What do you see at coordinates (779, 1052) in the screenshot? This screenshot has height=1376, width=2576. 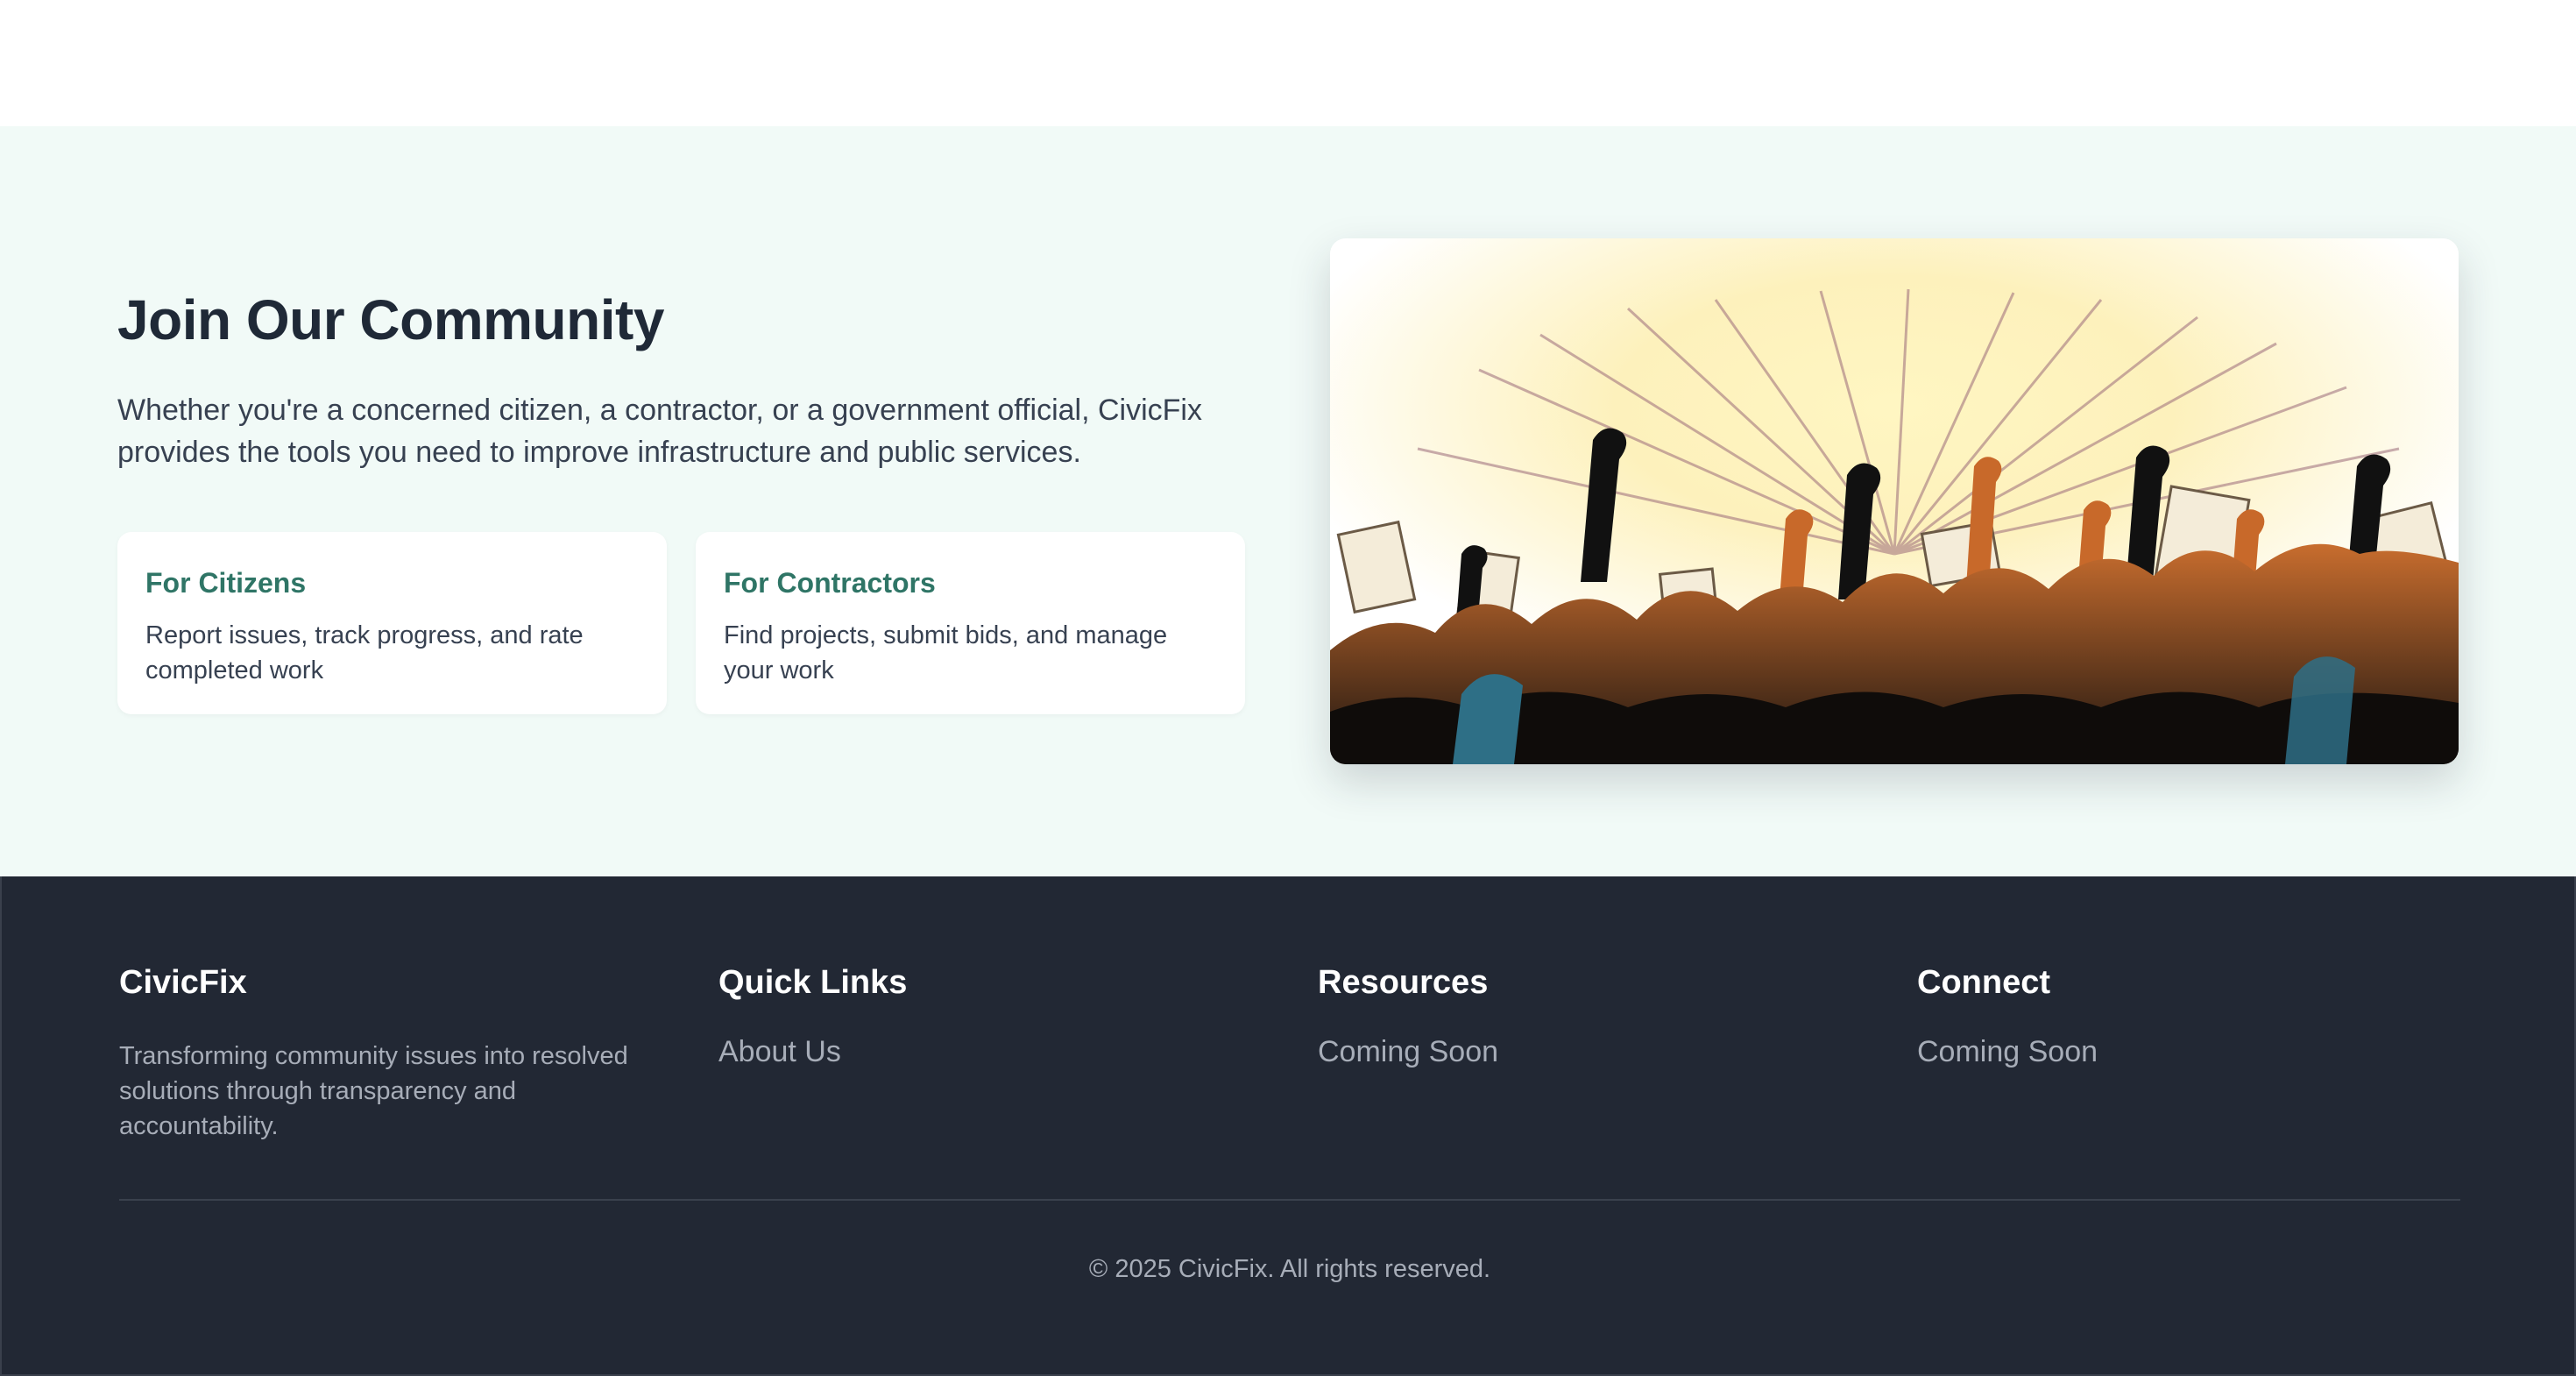 I see `about-us-link: About Us` at bounding box center [779, 1052].